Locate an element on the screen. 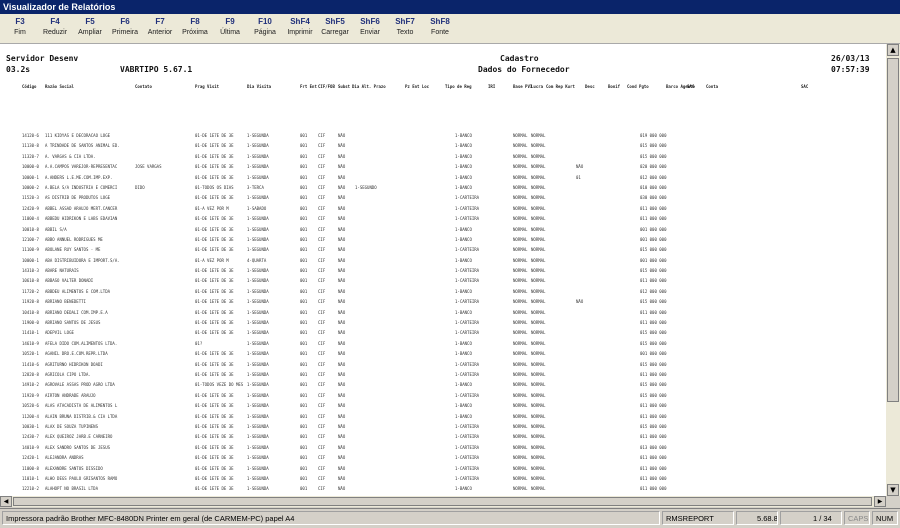  toolbar-label: Imprimir is located at coordinates (300, 32).